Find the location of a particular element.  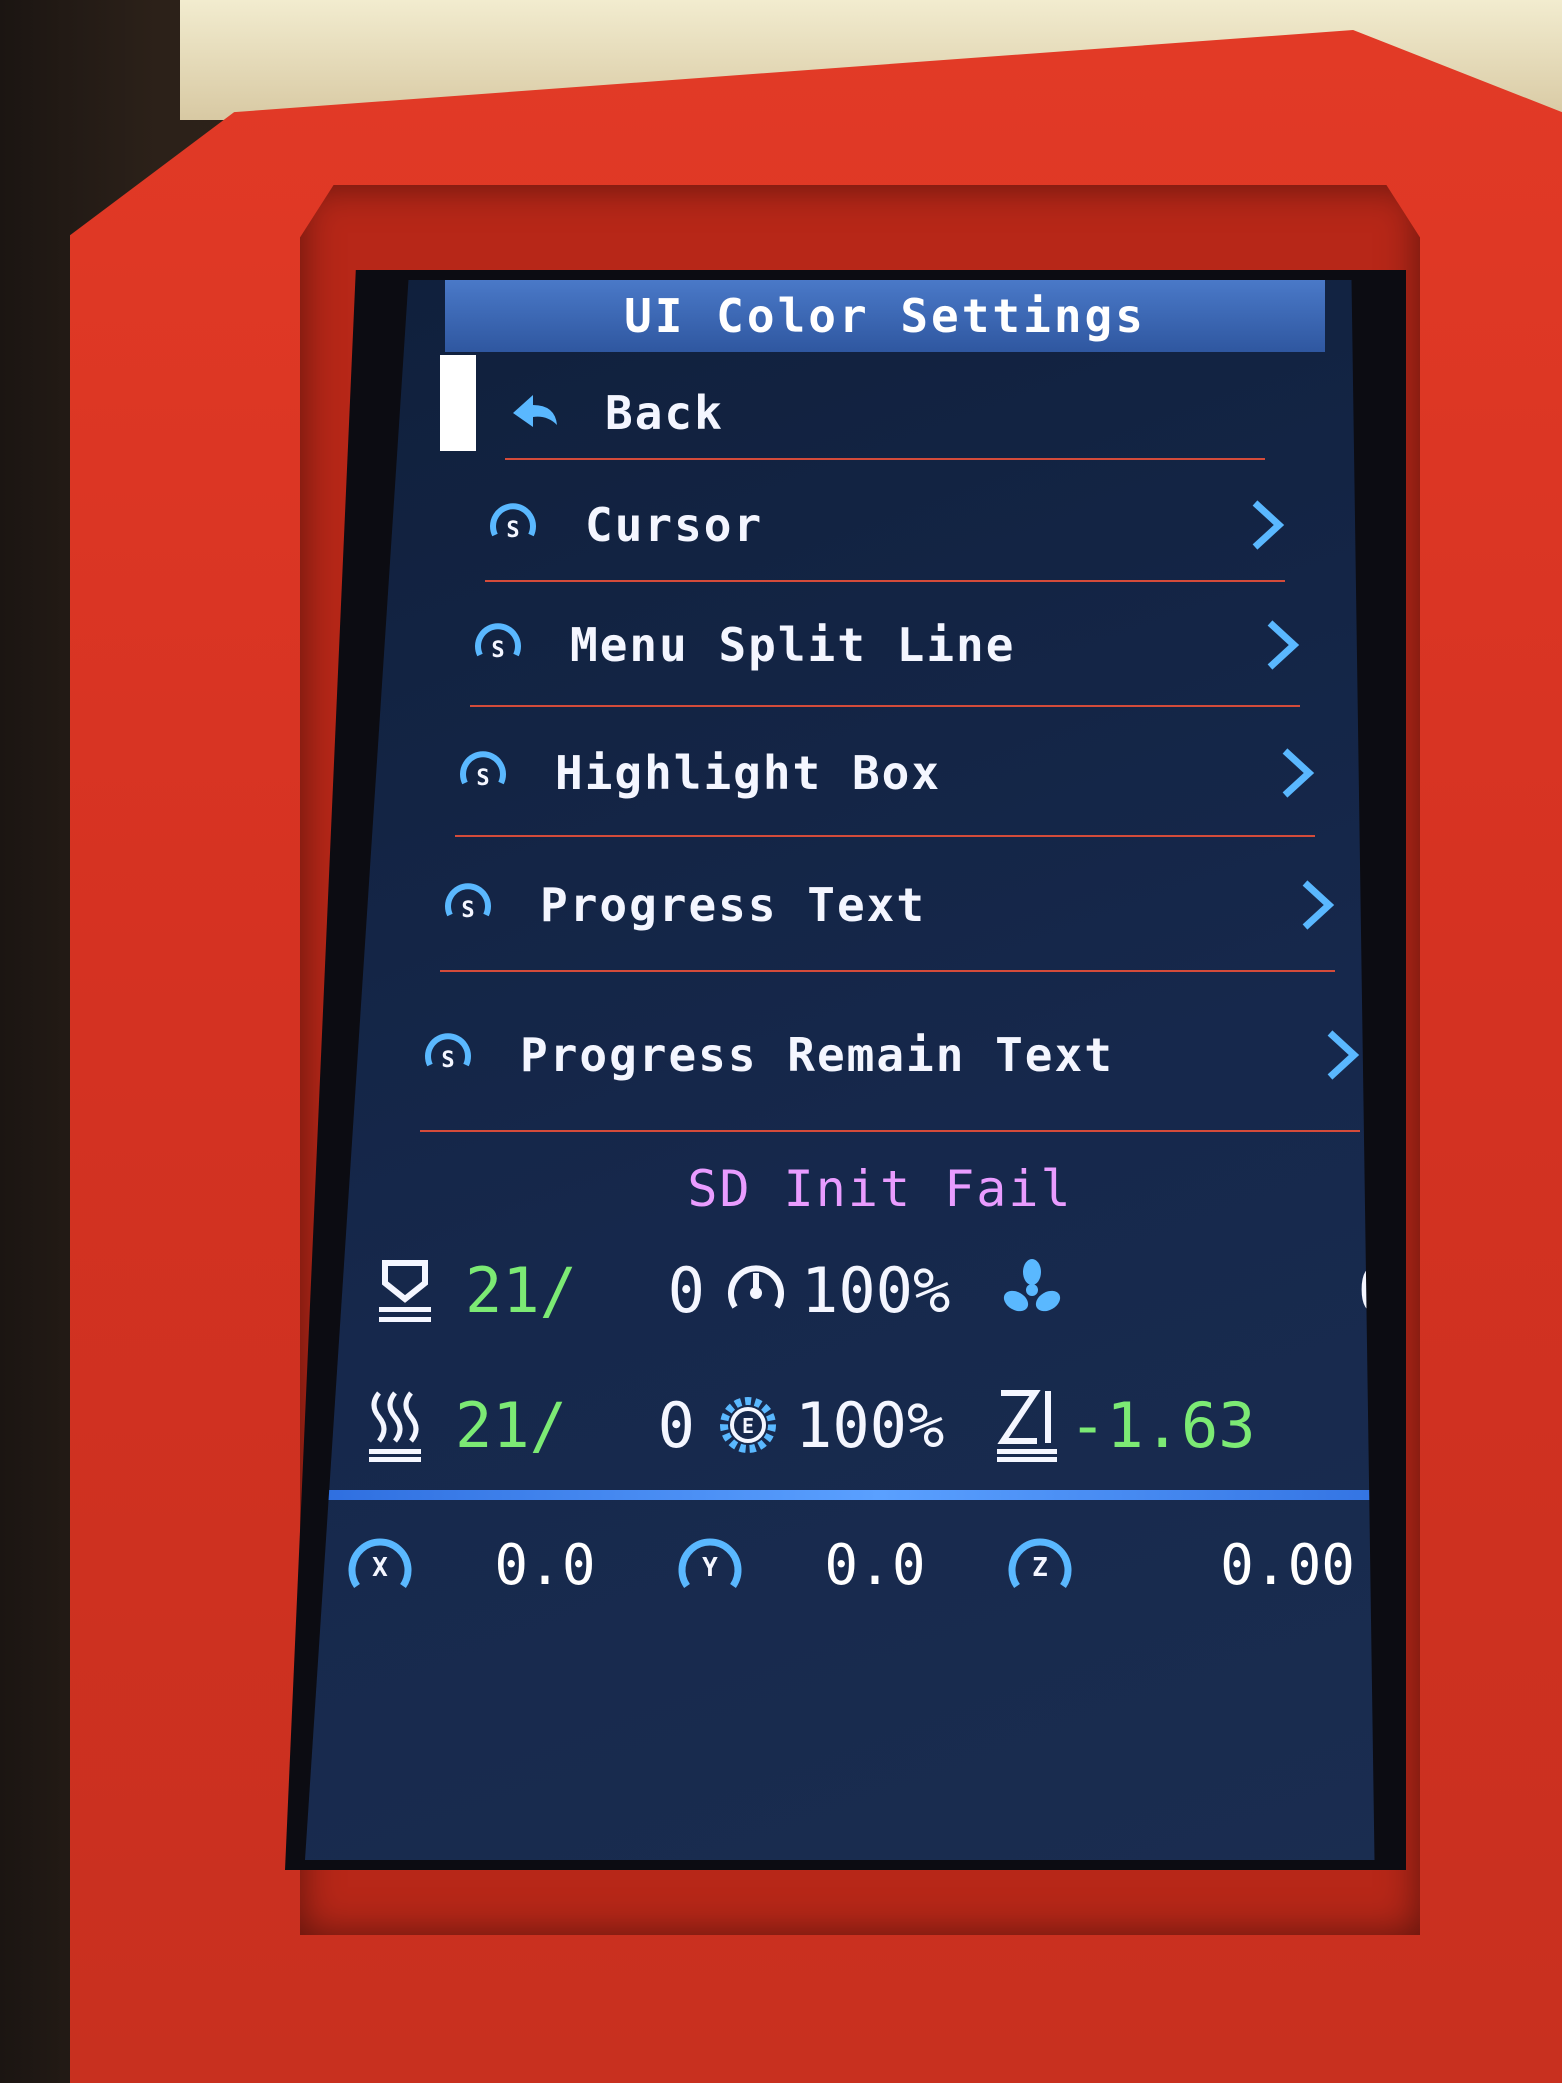

fan-icon is located at coordinates (1032, 1285).